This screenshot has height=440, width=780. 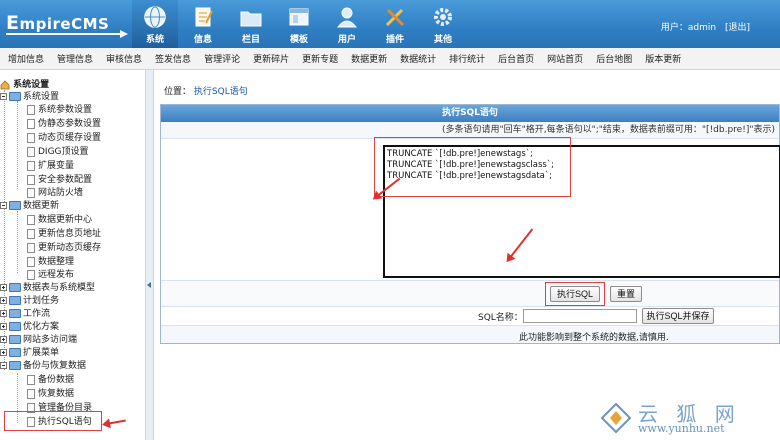 What do you see at coordinates (50, 275) in the screenshot?
I see `tree-item: 远程发布` at bounding box center [50, 275].